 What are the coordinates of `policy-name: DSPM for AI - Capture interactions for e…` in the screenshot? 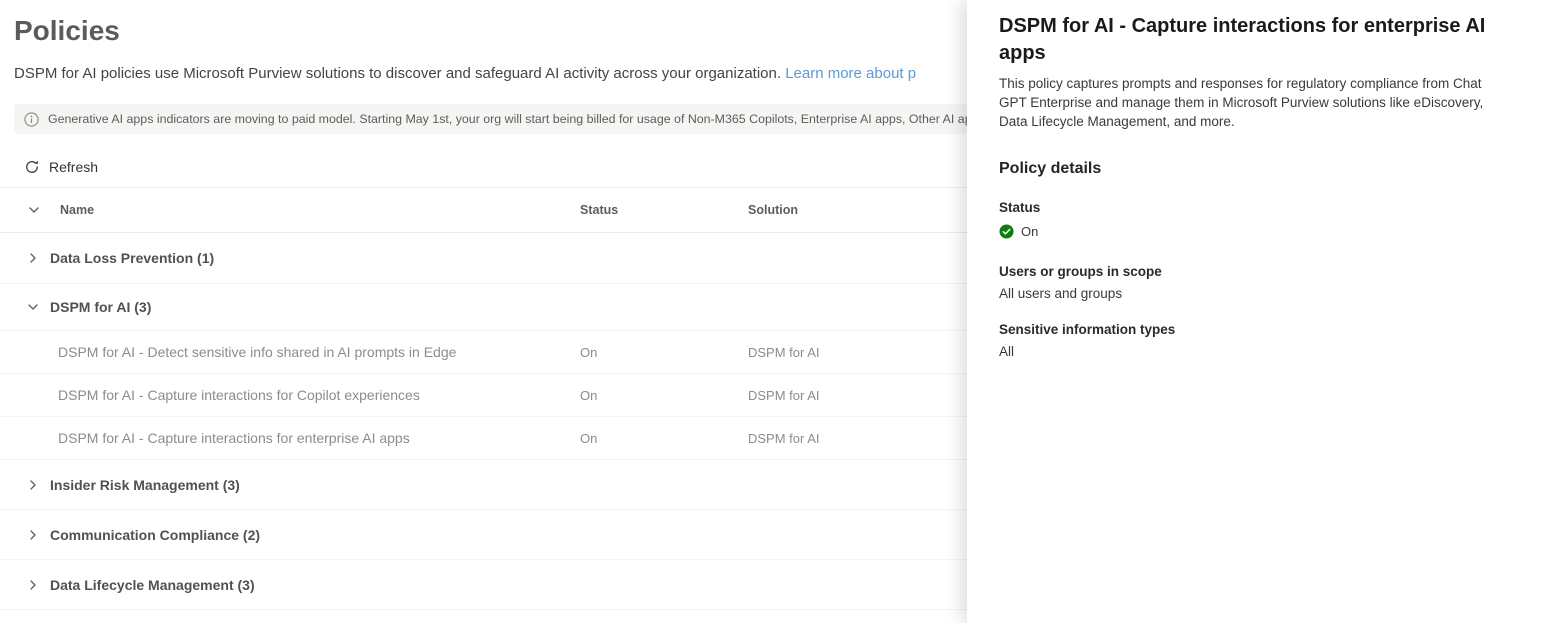 It's located at (234, 438).